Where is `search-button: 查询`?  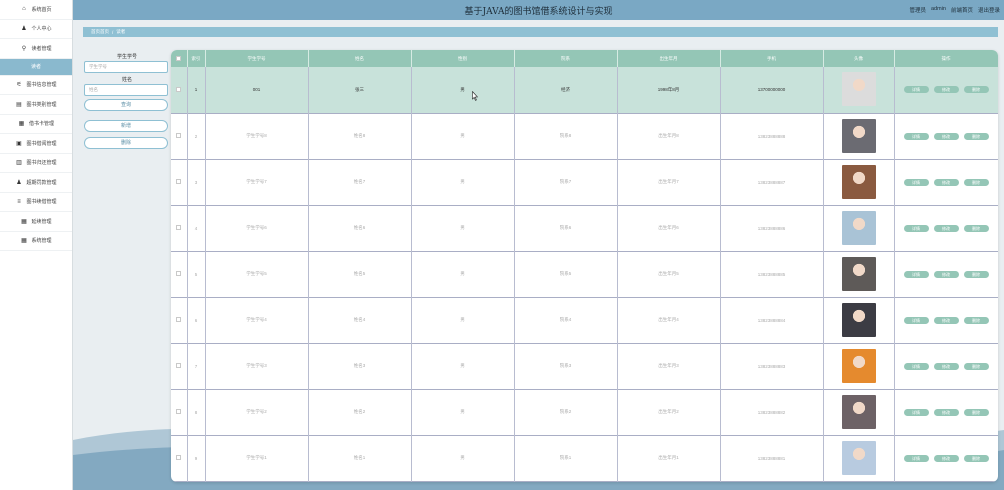 search-button: 查询 is located at coordinates (126, 105).